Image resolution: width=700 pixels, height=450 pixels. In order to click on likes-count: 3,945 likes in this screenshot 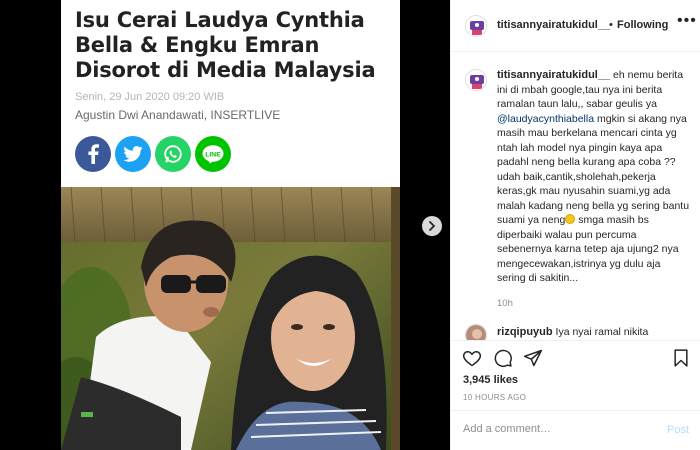, I will do `click(490, 380)`.